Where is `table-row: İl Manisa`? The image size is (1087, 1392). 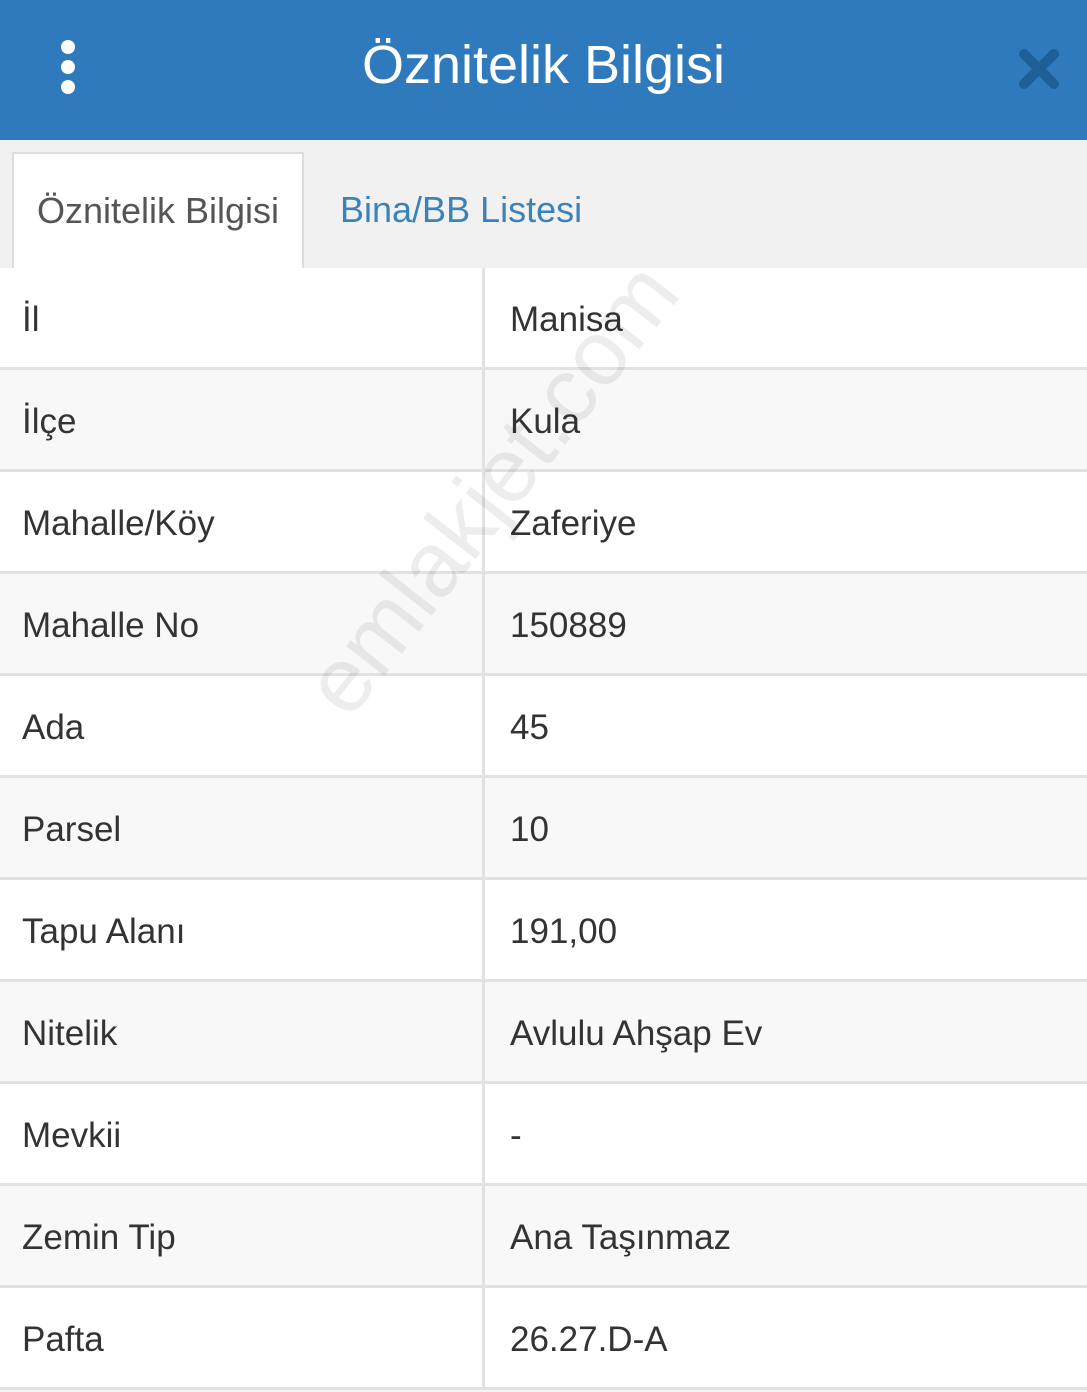
table-row: İl Manisa is located at coordinates (543, 319).